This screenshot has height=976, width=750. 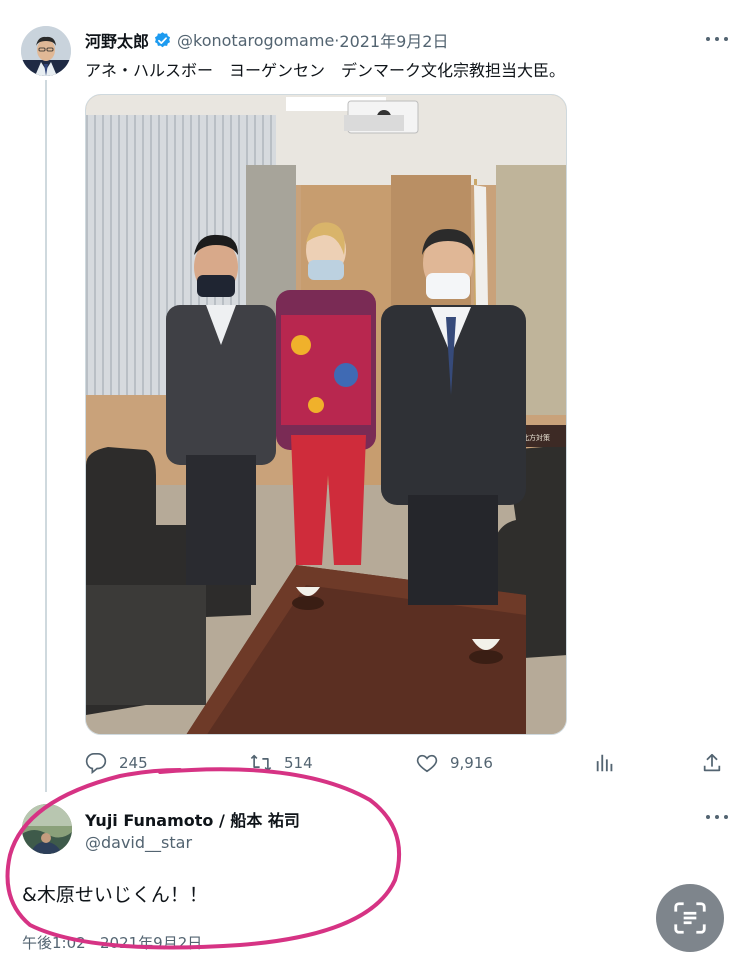 What do you see at coordinates (281, 763) in the screenshot?
I see `retweet-button: 514` at bounding box center [281, 763].